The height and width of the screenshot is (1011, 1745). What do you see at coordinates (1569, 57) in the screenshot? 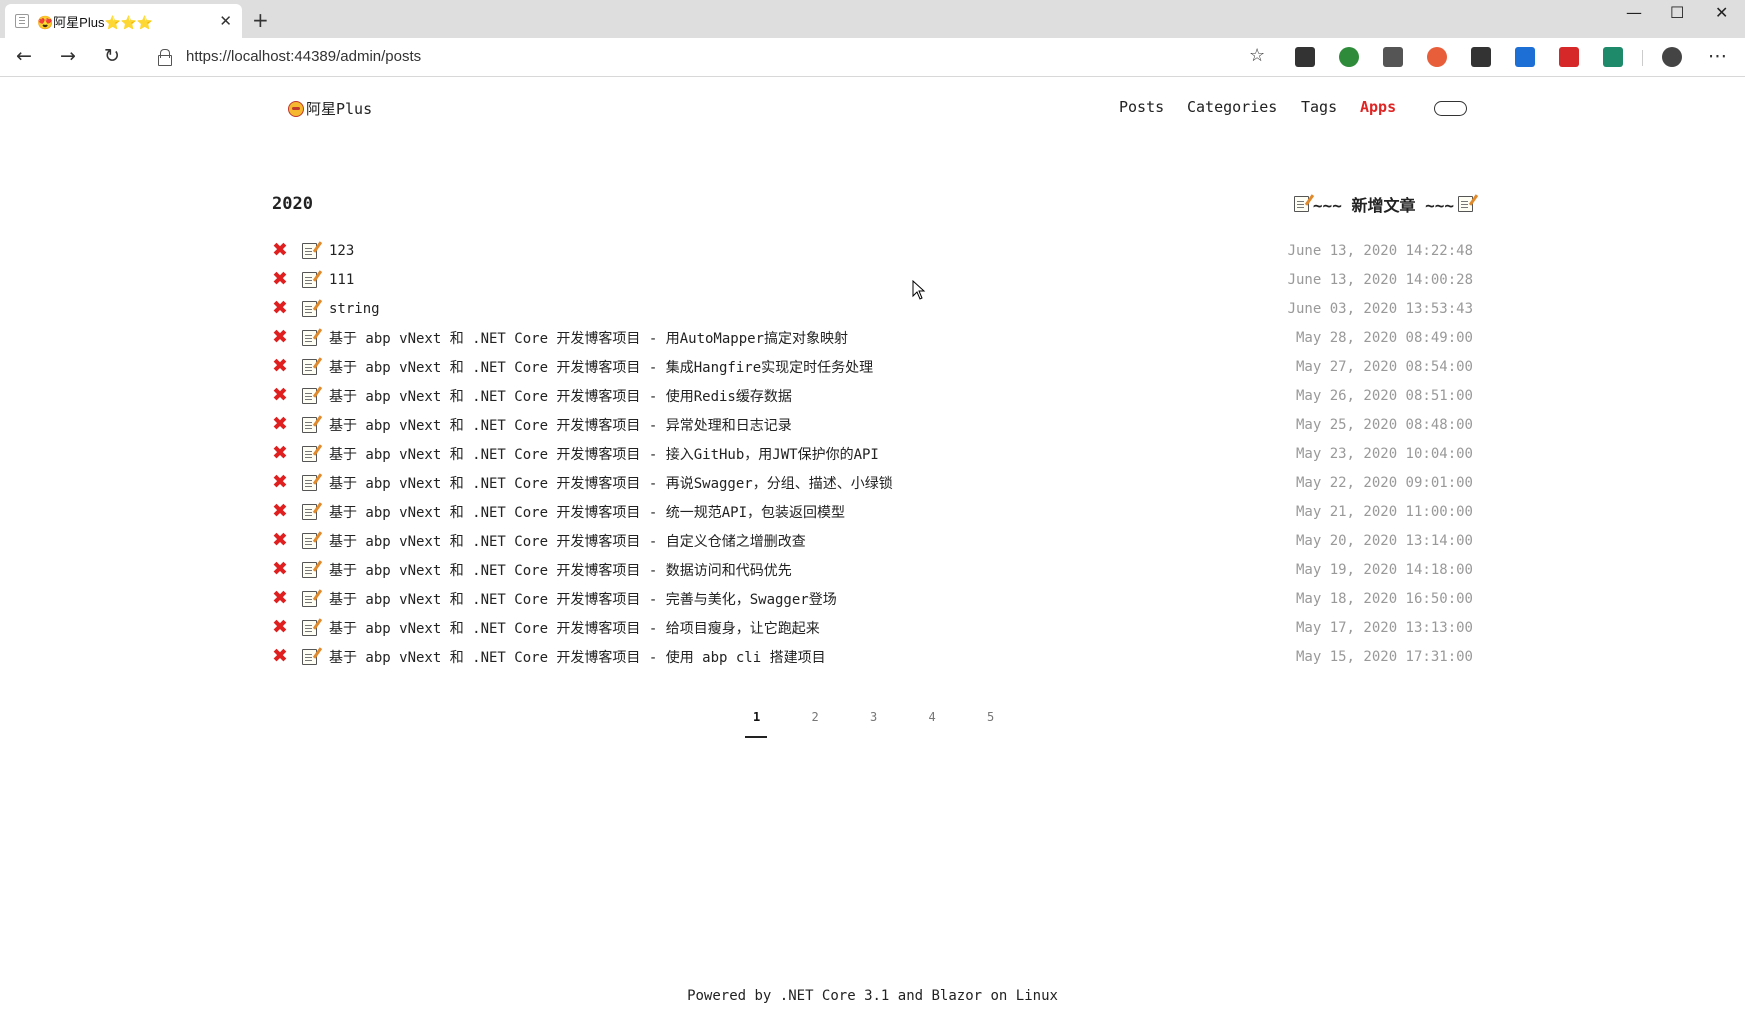
I see `fe-extension-icon` at bounding box center [1569, 57].